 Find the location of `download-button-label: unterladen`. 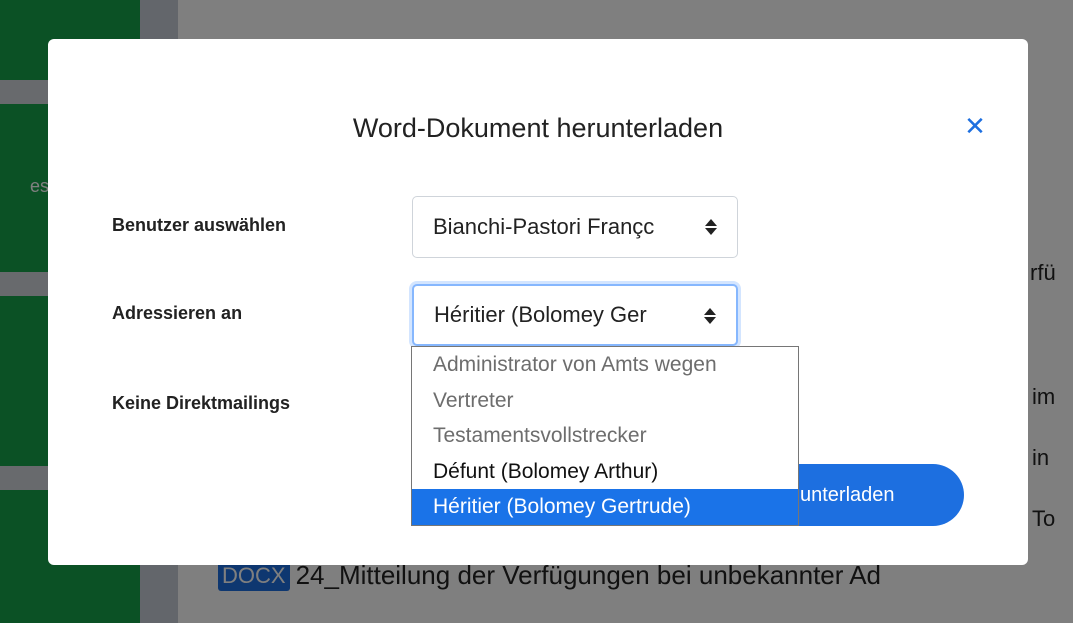

download-button-label: unterladen is located at coordinates (847, 494).